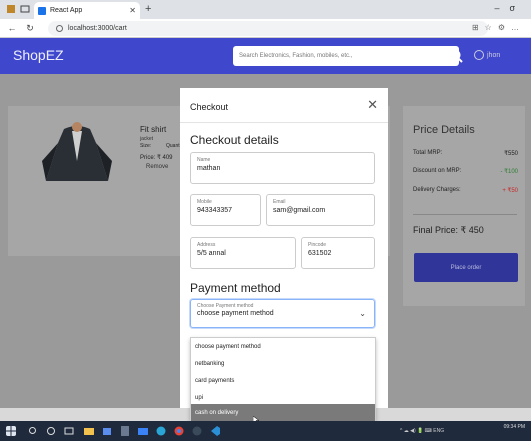 The image size is (531, 441). Describe the element at coordinates (362, 313) in the screenshot. I see `chevron-down-icon: ⌄` at that location.